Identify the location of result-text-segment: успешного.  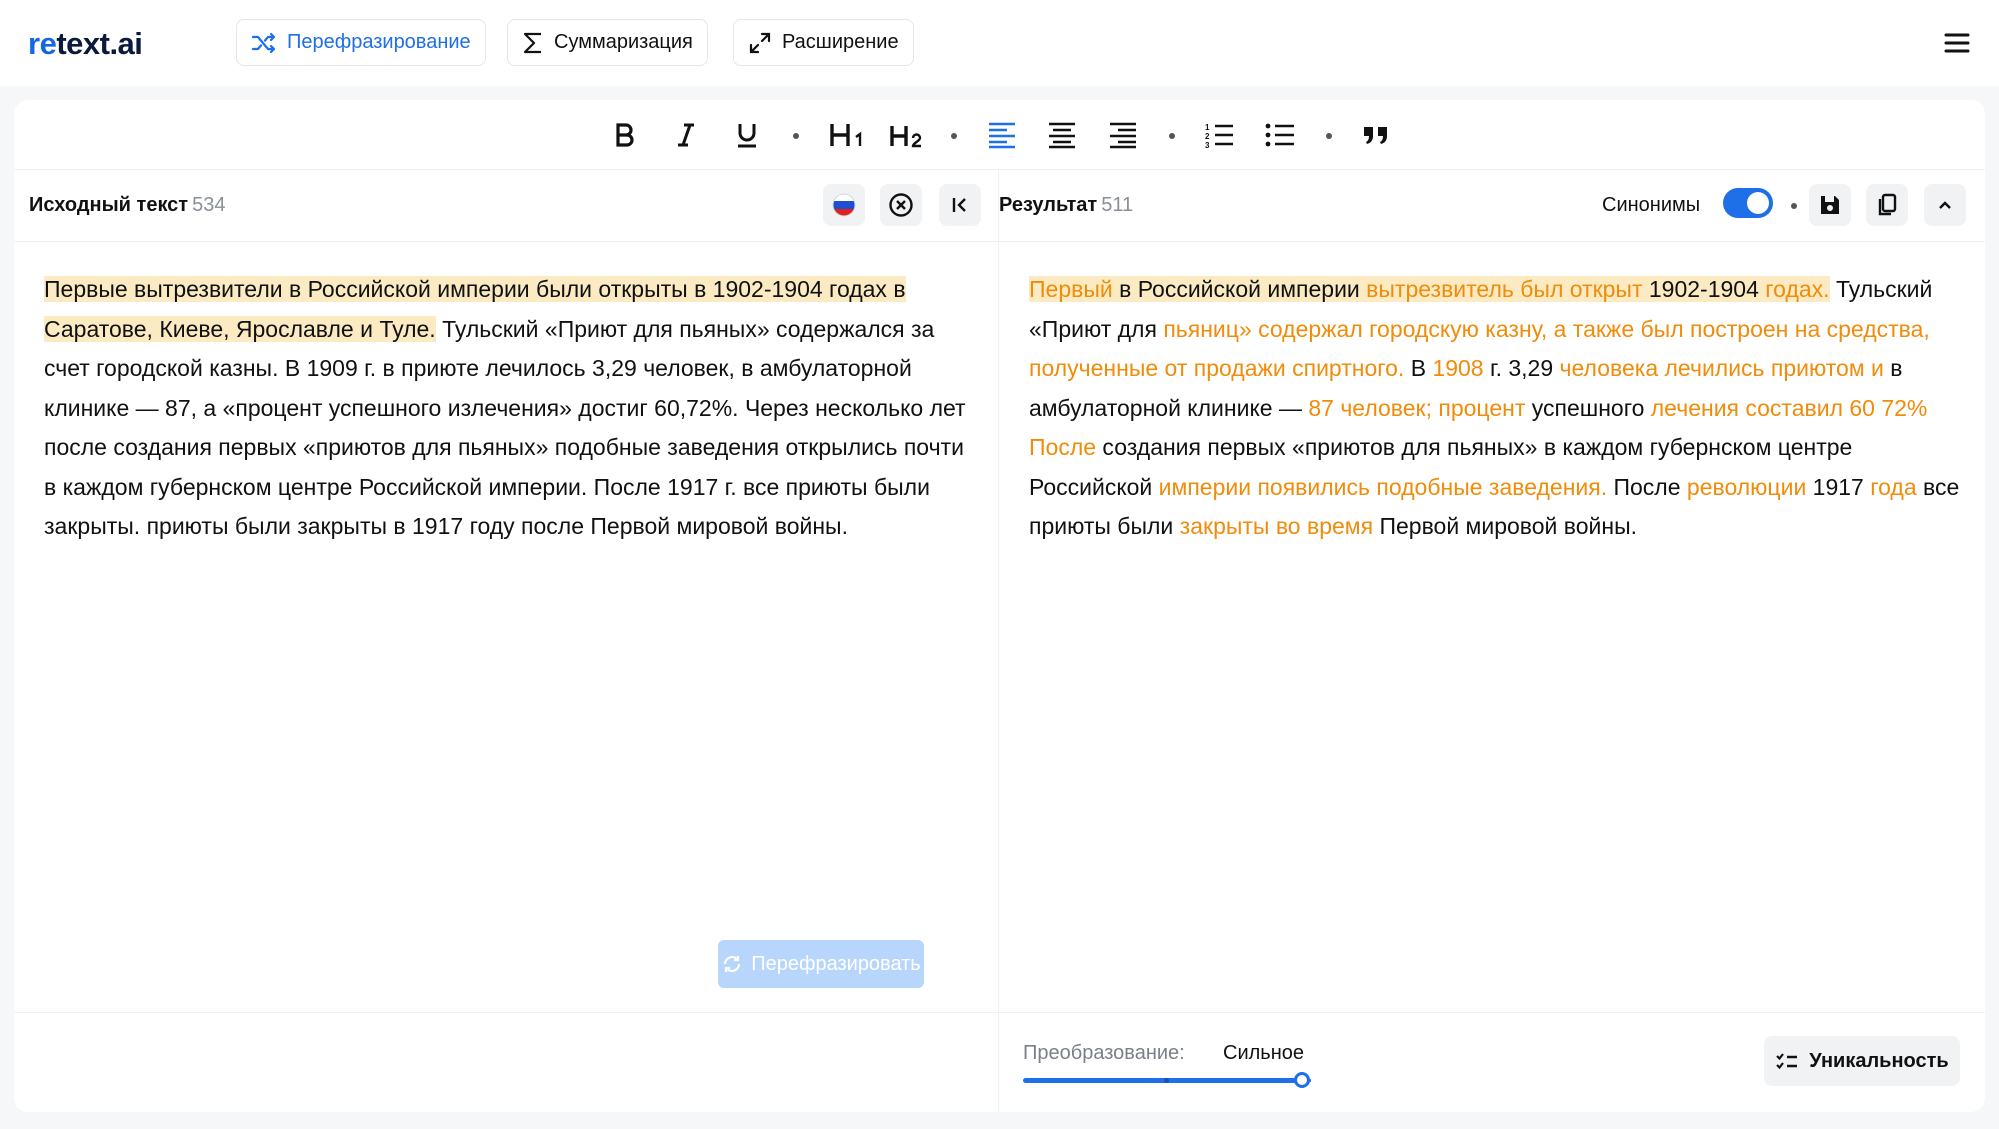
(1588, 407).